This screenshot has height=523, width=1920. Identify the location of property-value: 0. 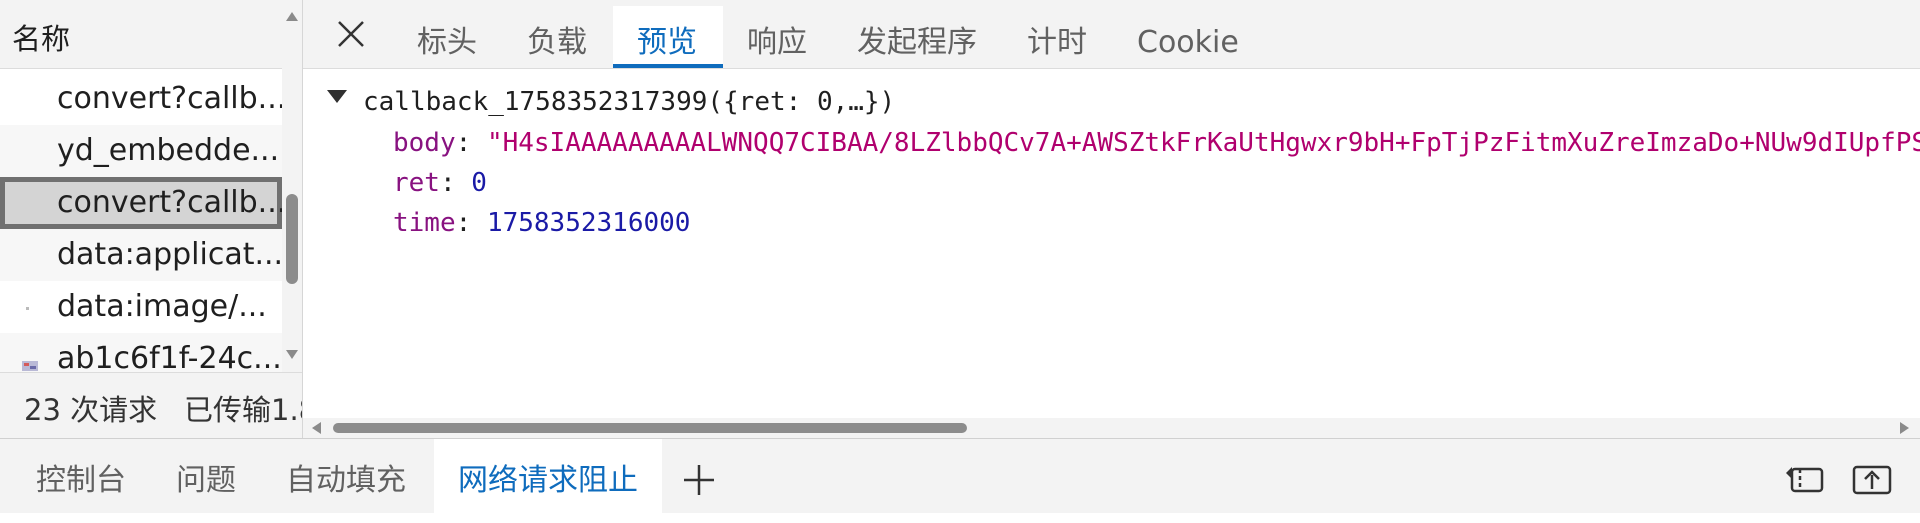
(479, 183).